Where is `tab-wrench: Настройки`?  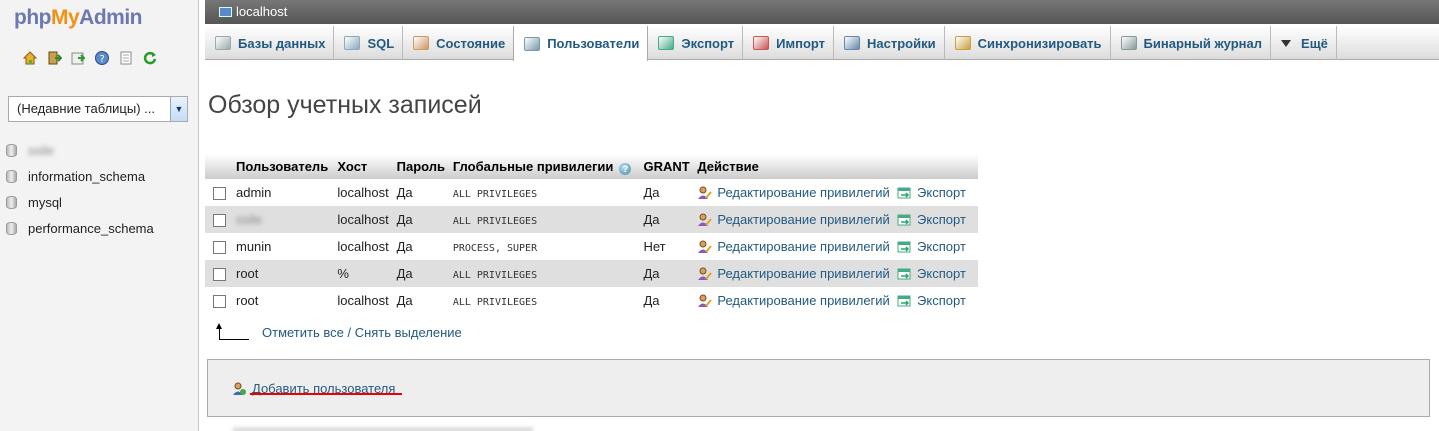
tab-wrench: Настройки is located at coordinates (889, 43).